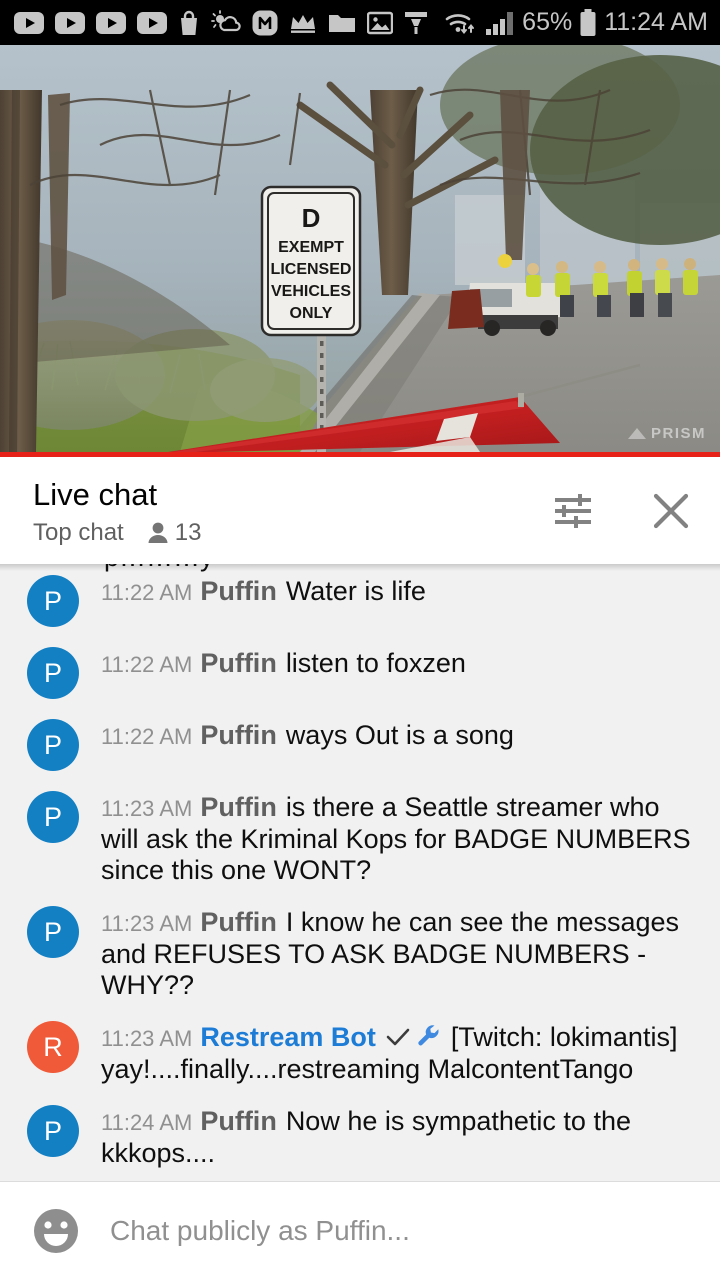 This screenshot has height=1280, width=720. Describe the element at coordinates (95, 494) in the screenshot. I see `page-title: Live chat` at that location.